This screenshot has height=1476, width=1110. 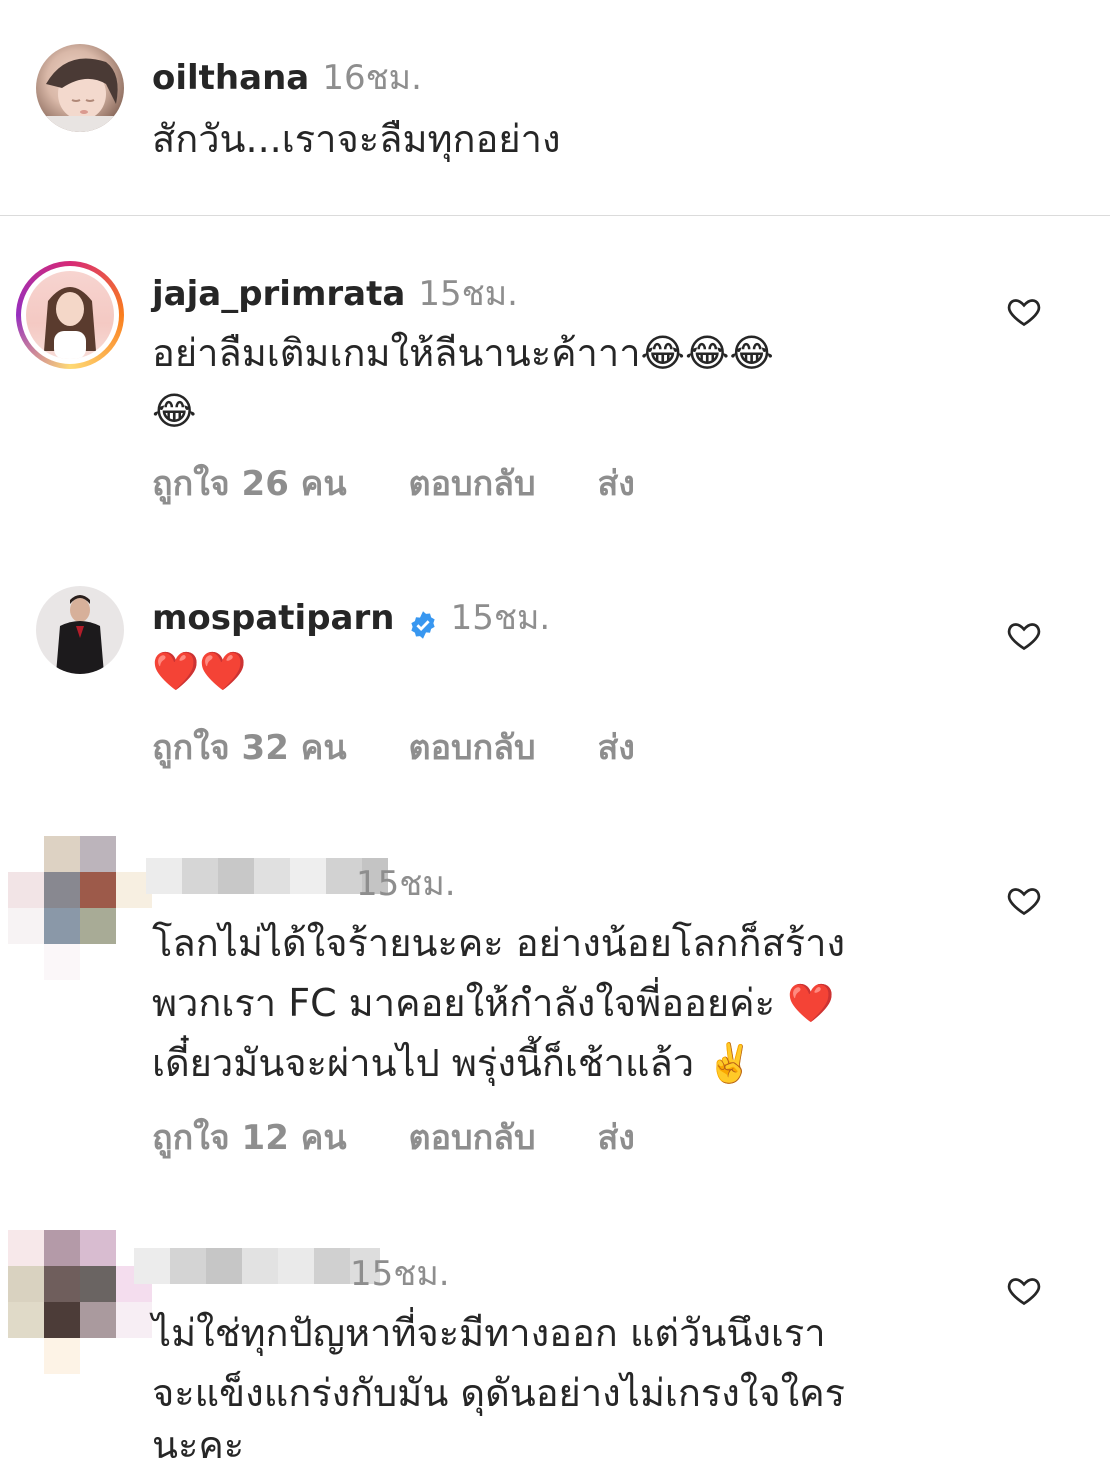 What do you see at coordinates (463, 353) in the screenshot?
I see `comment-text-line: อย่าลืมเติมเกมให้ลีนานะค้าาา😂😂😂` at bounding box center [463, 353].